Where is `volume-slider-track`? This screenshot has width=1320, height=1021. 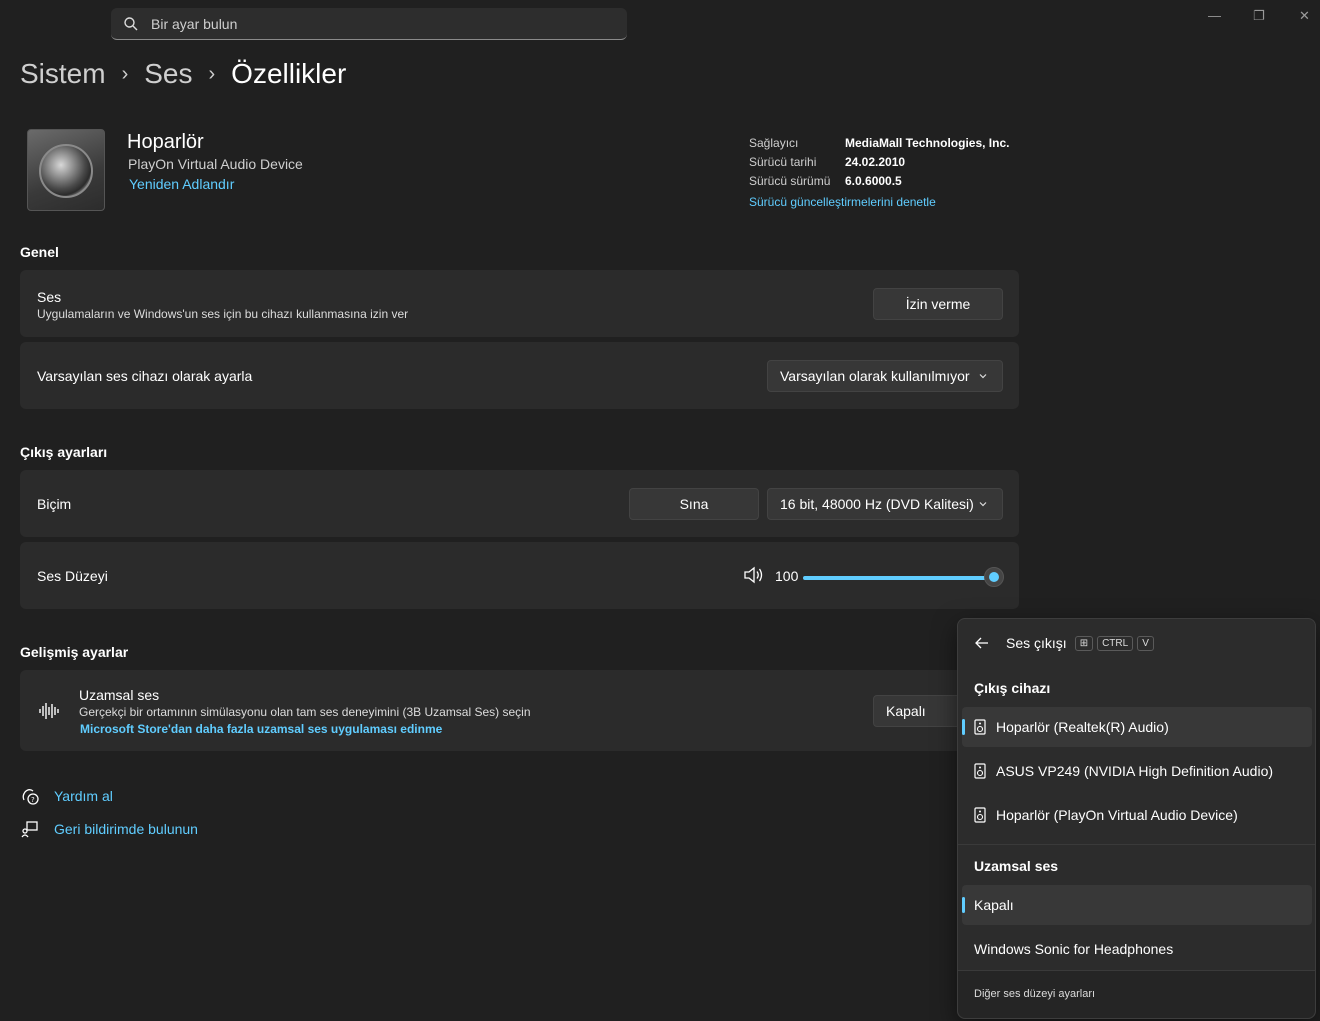
volume-slider-track is located at coordinates (898, 578).